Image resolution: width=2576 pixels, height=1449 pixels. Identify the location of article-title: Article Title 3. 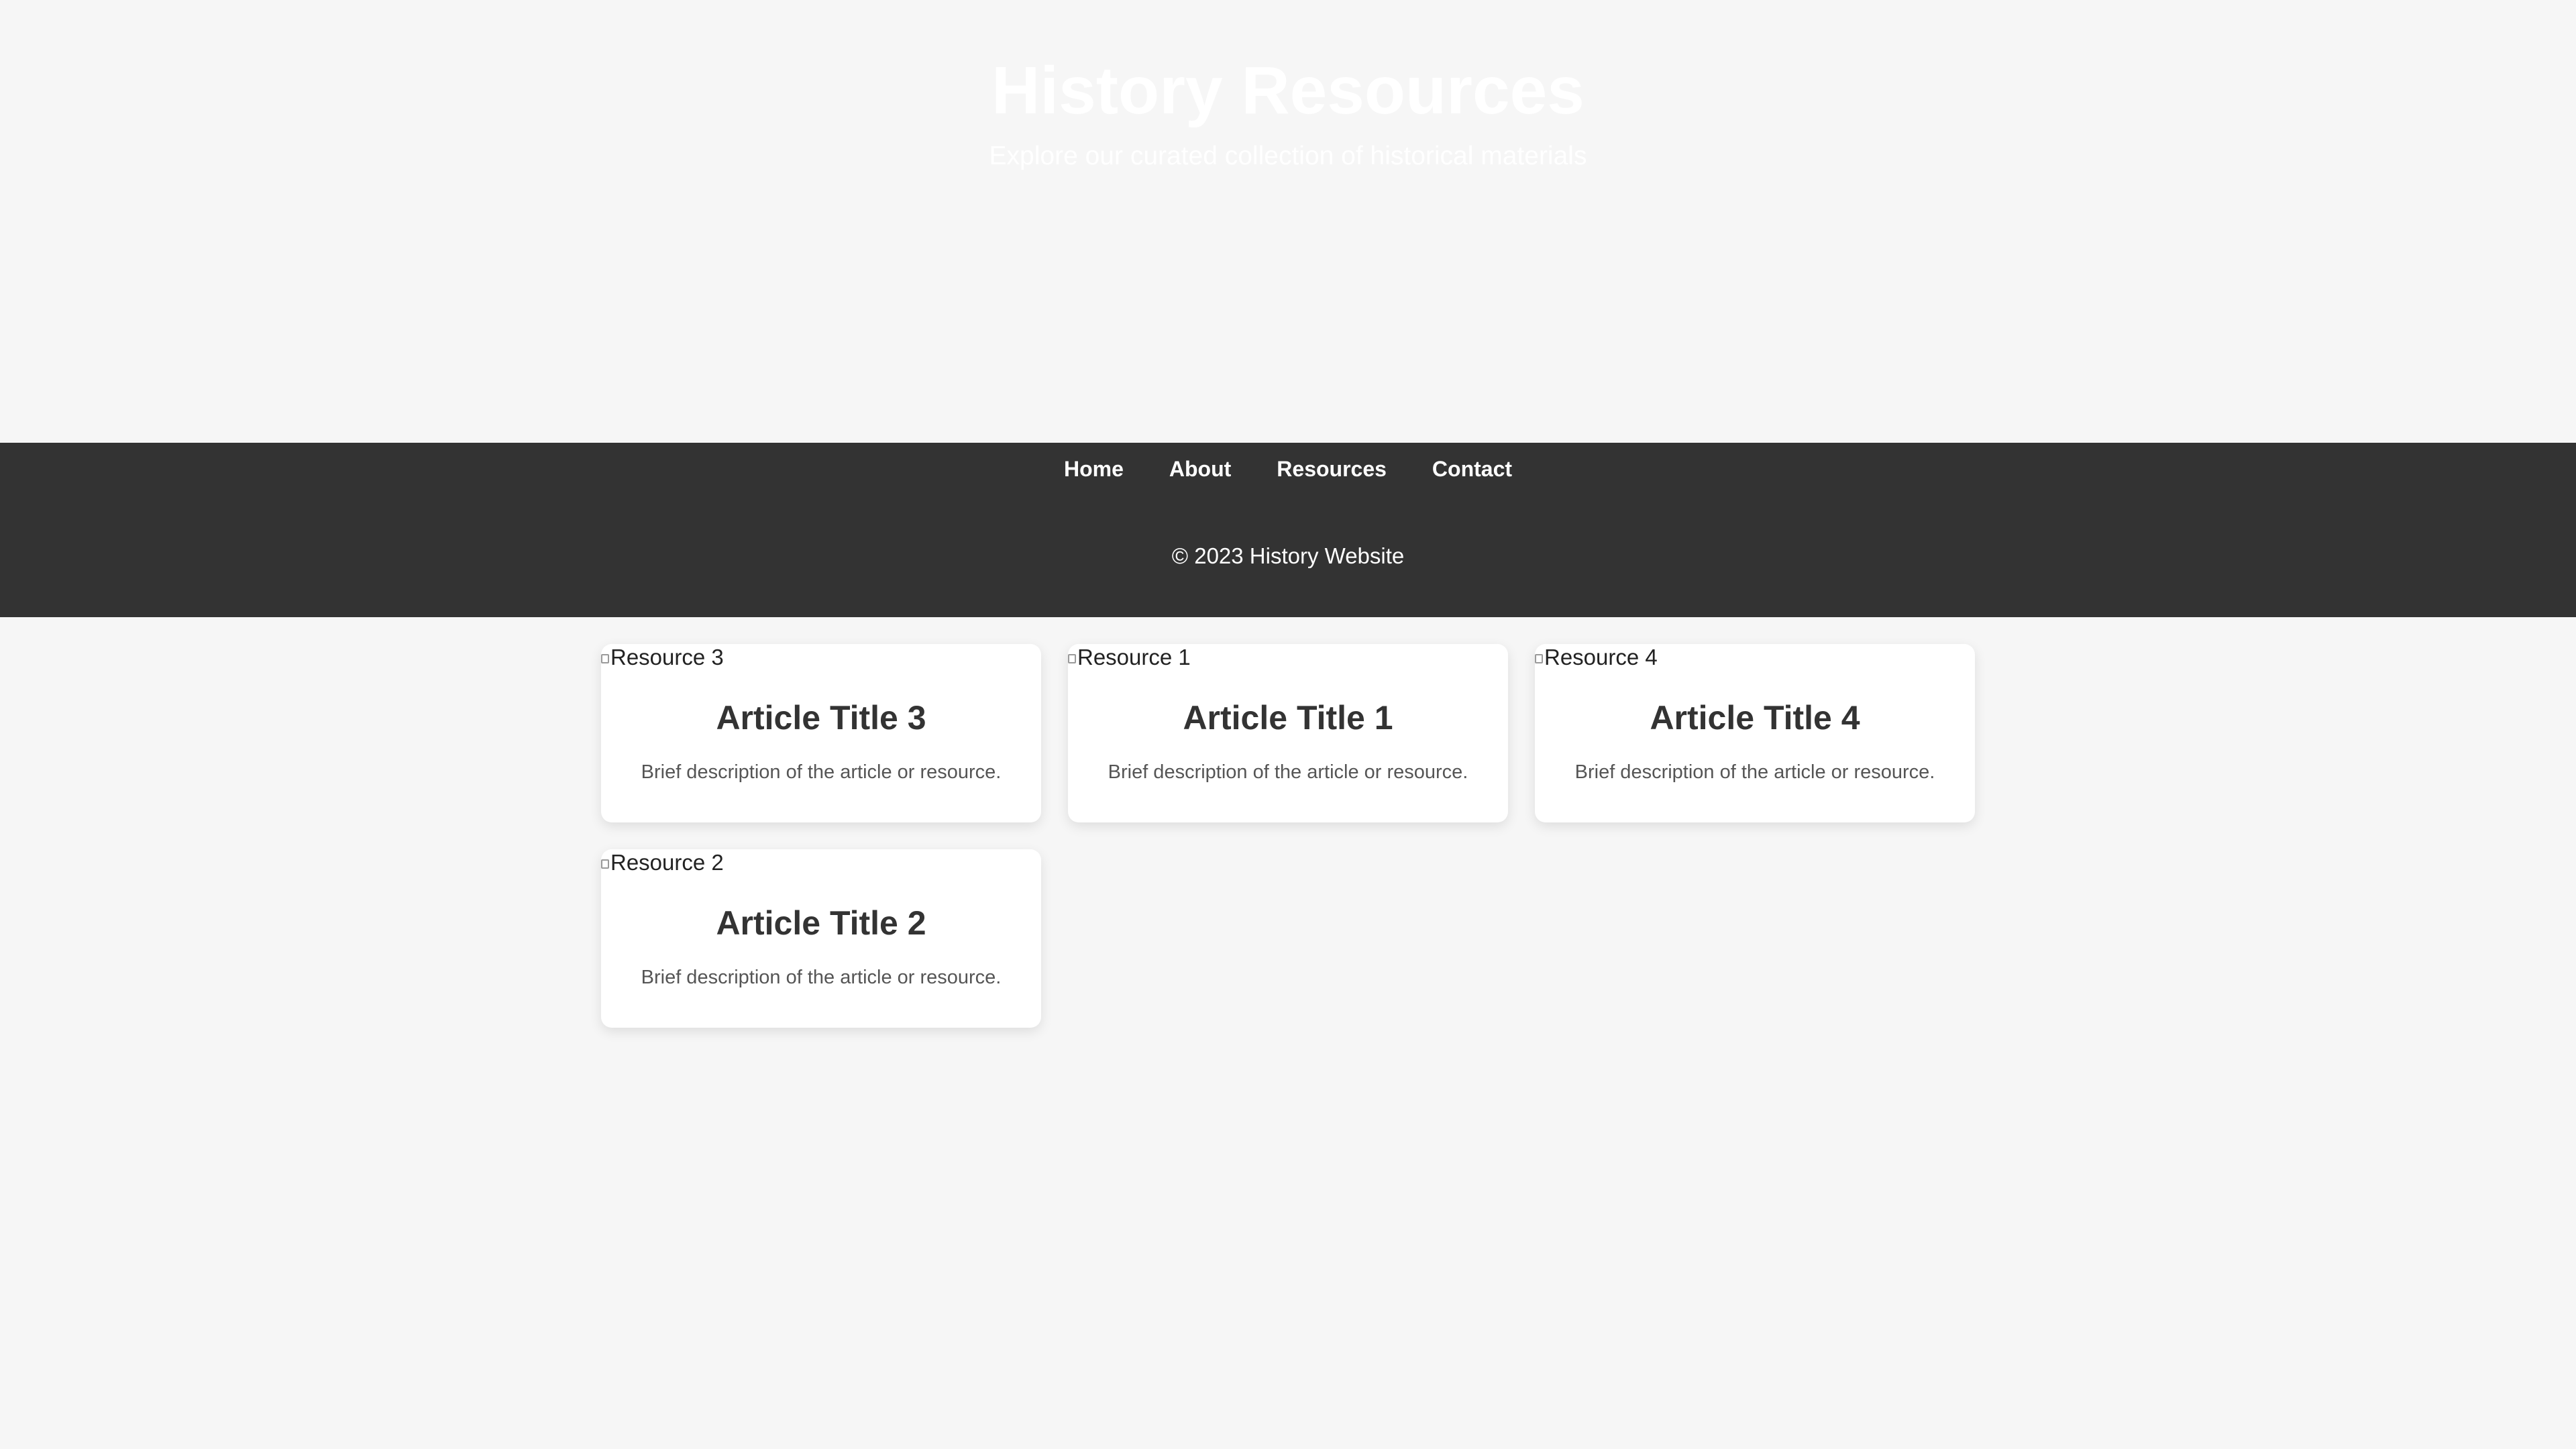
(821, 718).